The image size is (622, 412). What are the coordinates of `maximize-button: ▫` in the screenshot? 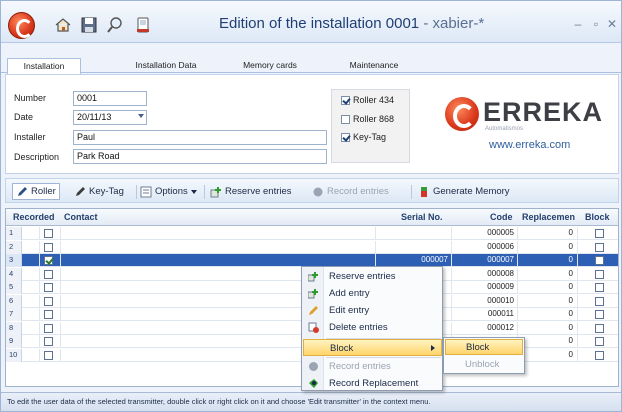 It's located at (596, 24).